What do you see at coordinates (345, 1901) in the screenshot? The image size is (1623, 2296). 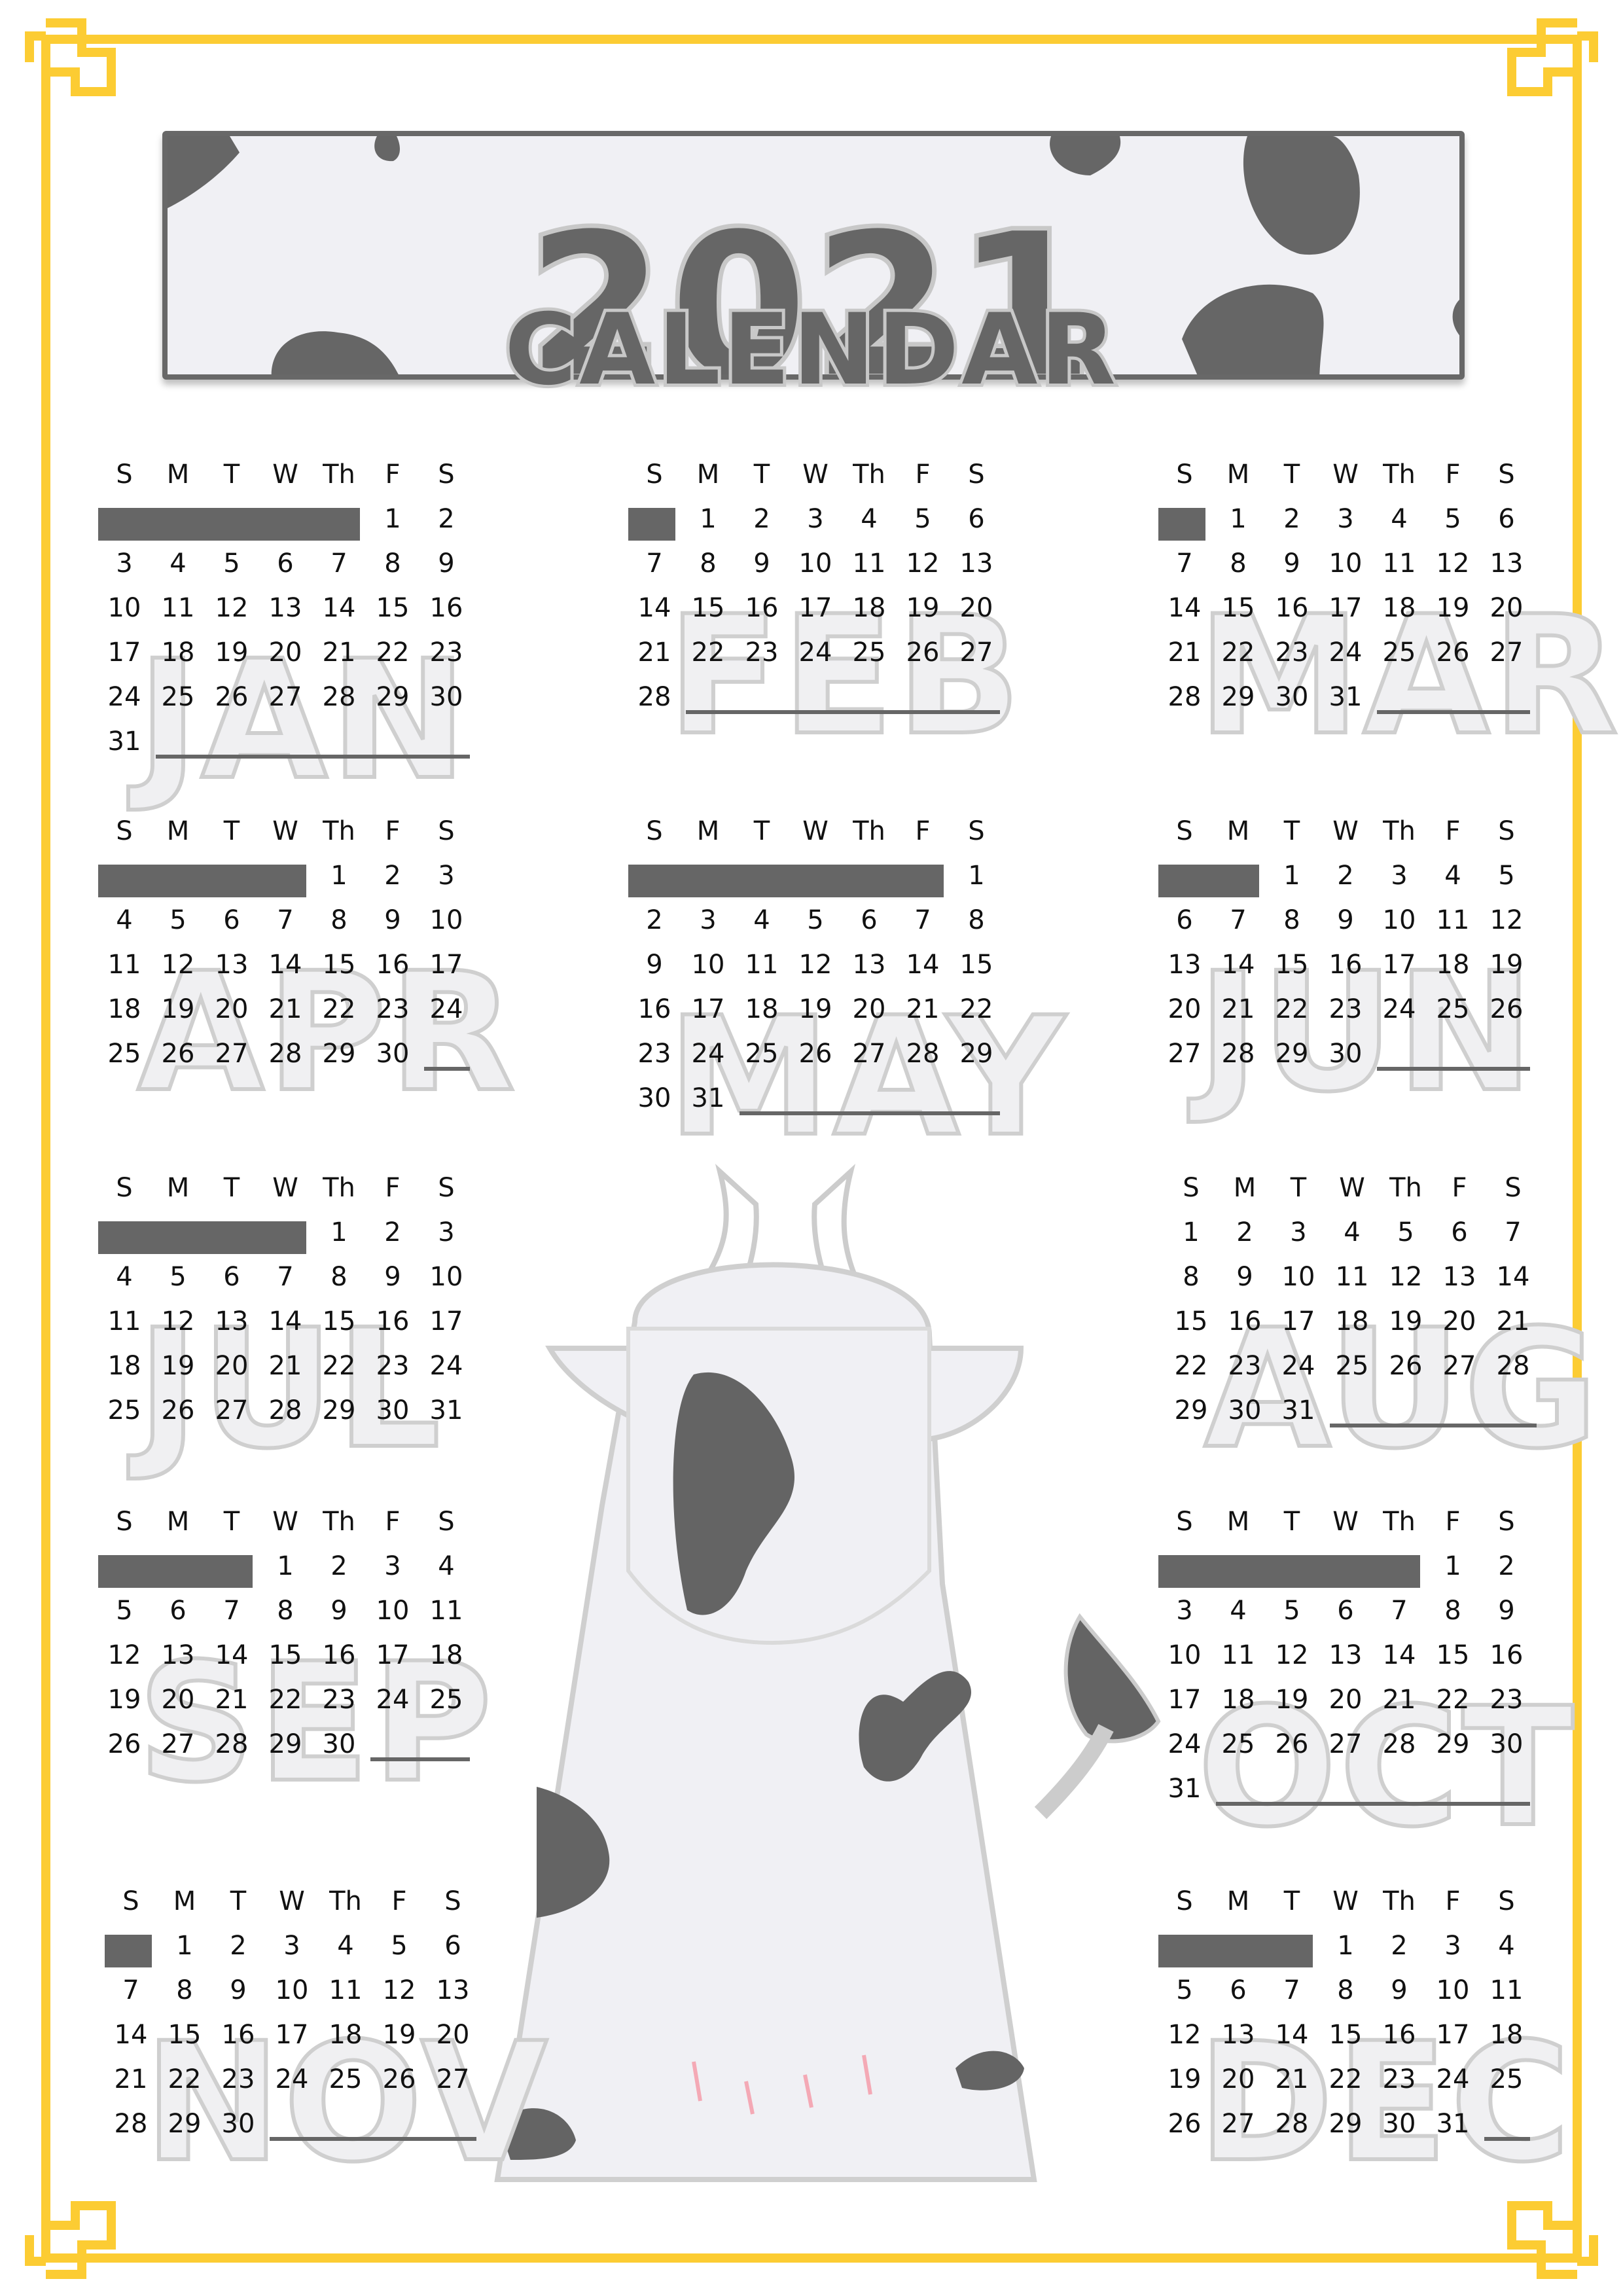 I see `weekday-header: Th` at bounding box center [345, 1901].